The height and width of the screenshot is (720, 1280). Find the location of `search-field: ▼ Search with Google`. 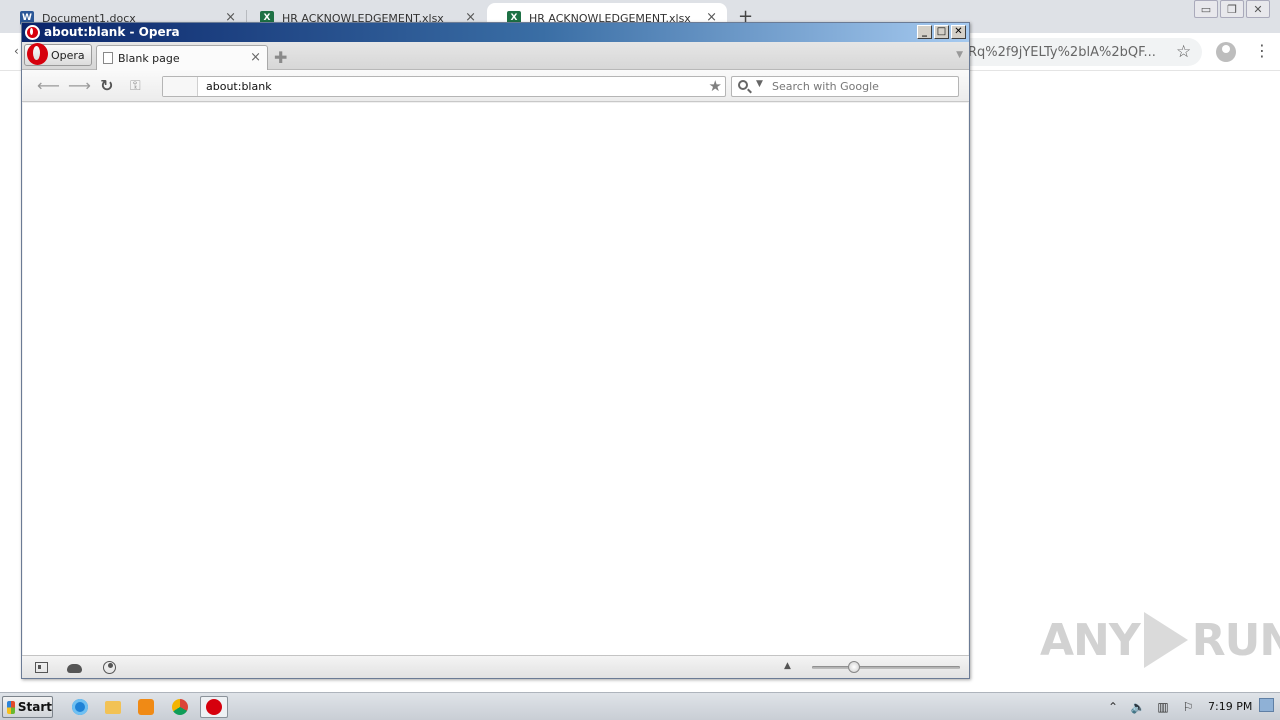

search-field: ▼ Search with Google is located at coordinates (845, 86).